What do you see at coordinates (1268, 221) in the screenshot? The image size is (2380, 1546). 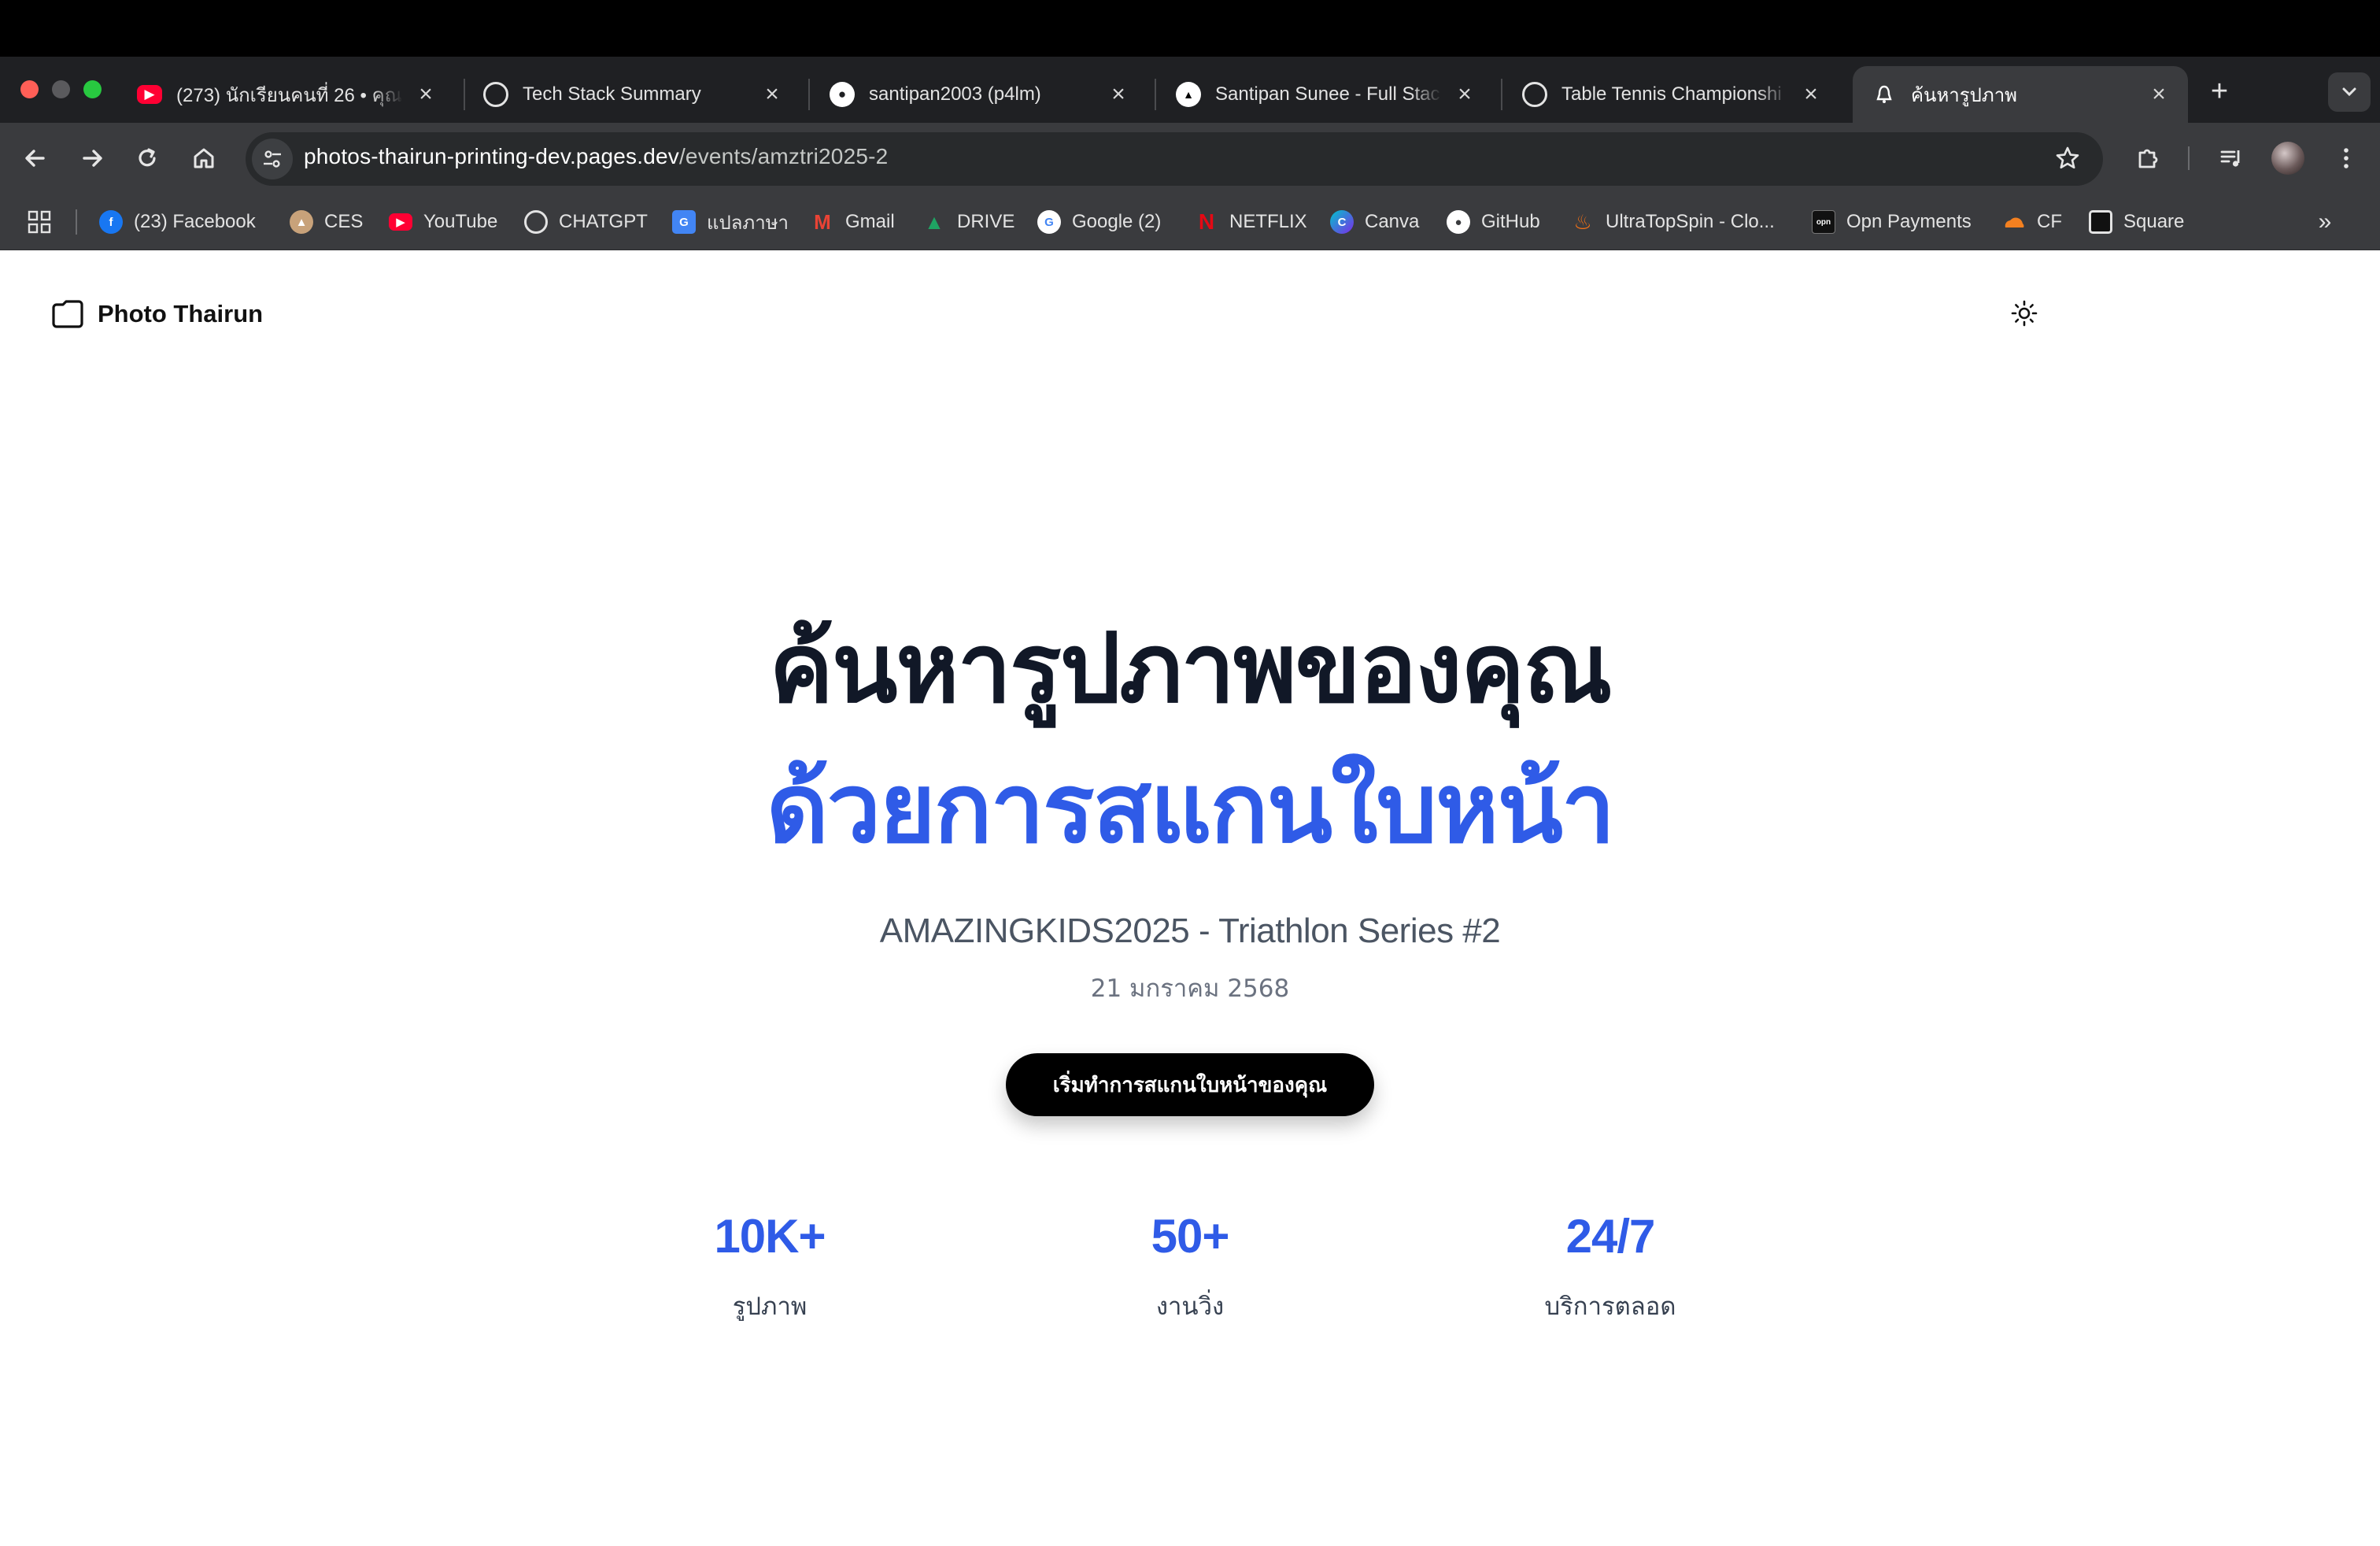 I see `bookmark-label: NETFLIX` at bounding box center [1268, 221].